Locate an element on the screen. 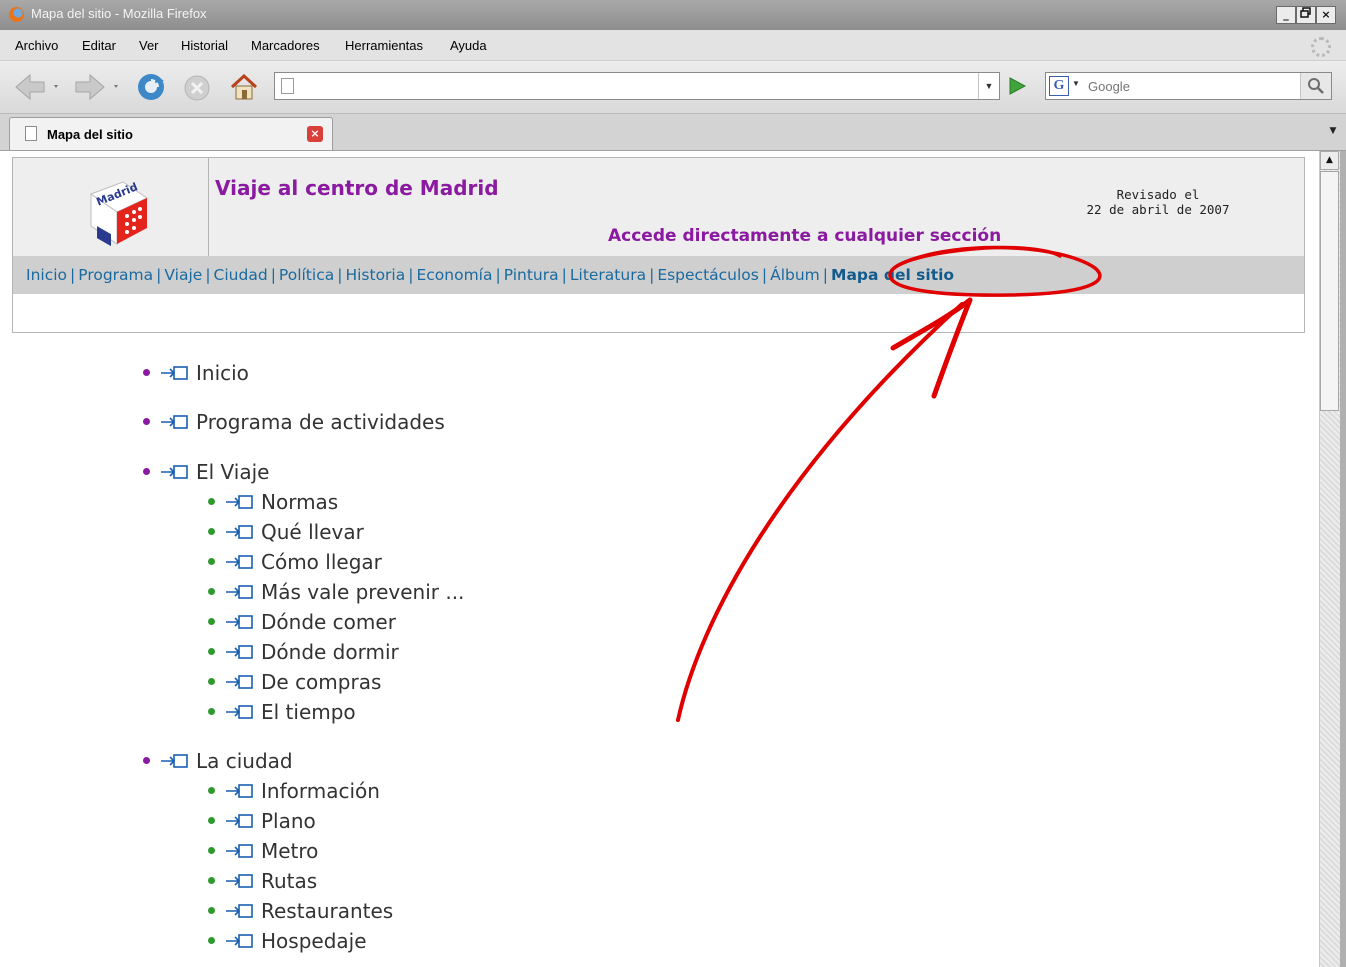 The width and height of the screenshot is (1346, 967). sitemap-subitem: Información is located at coordinates (294, 791).